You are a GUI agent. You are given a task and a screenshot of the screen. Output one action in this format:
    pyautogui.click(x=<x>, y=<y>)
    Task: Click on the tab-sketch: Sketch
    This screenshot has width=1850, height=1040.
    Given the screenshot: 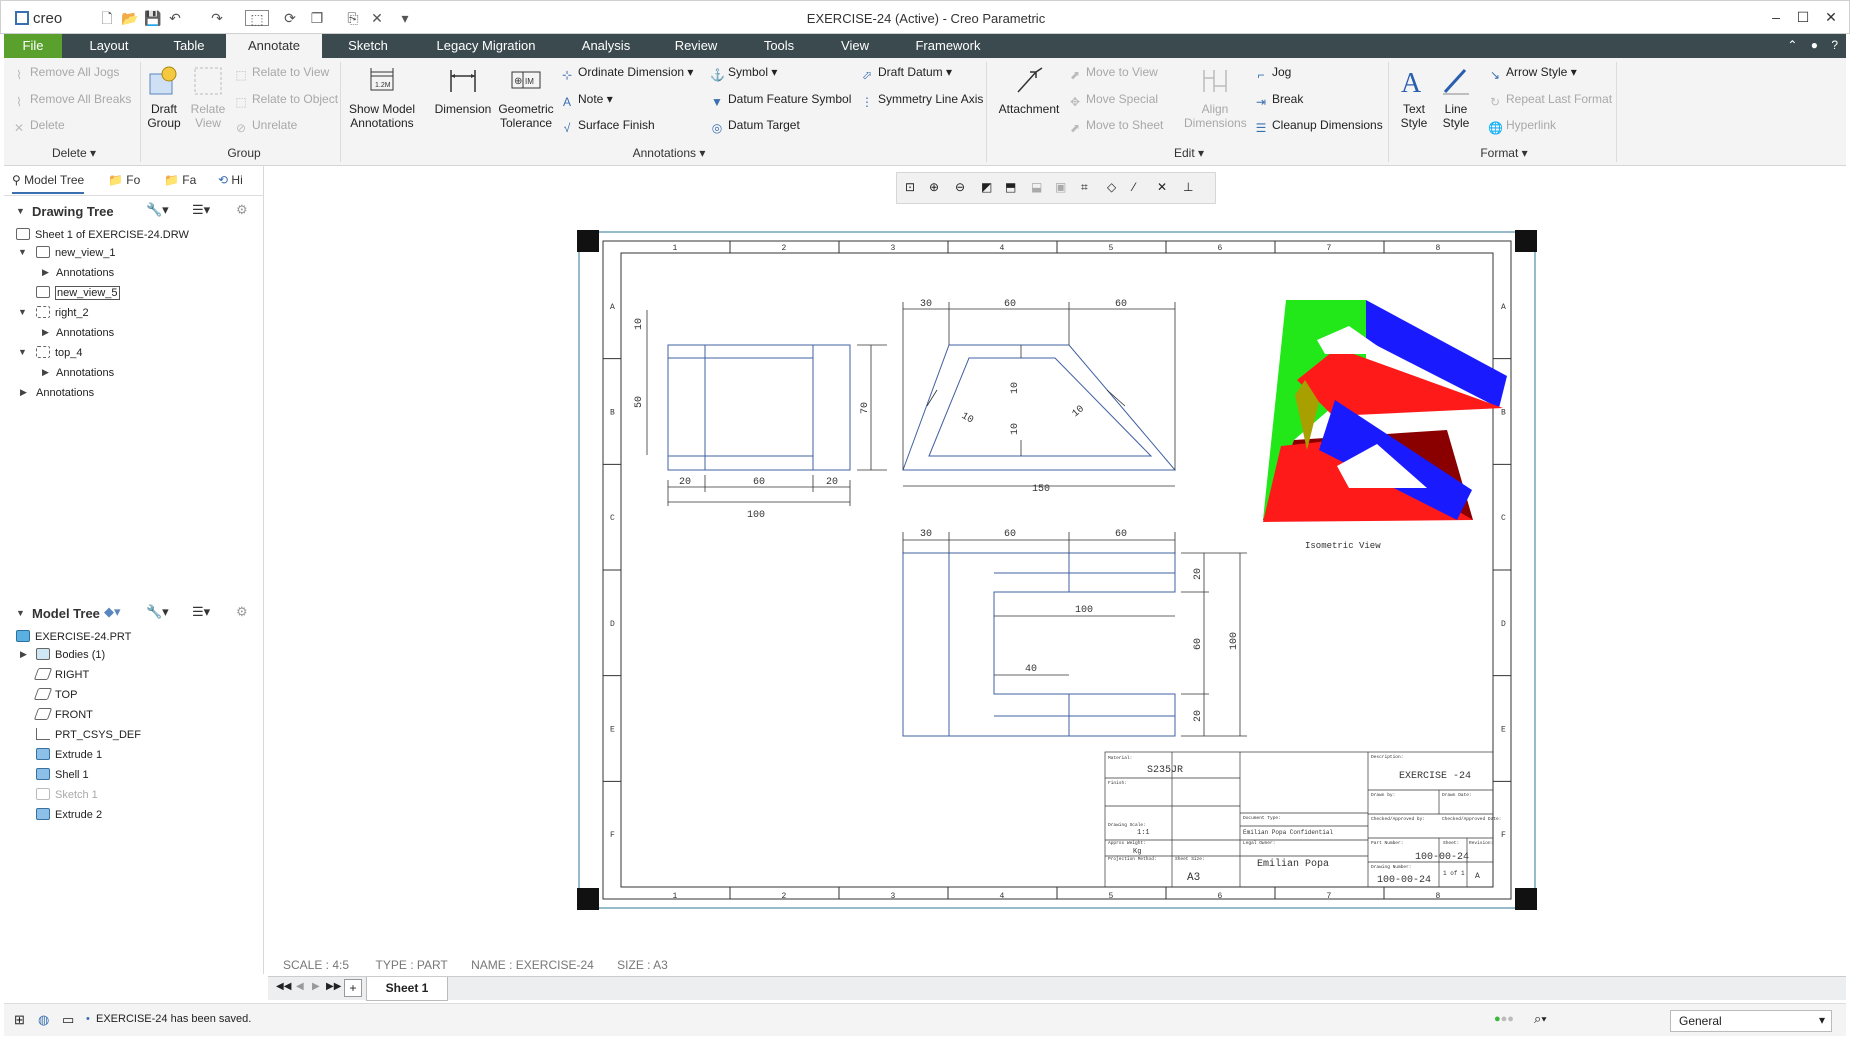 What is the action you would take?
    pyautogui.click(x=368, y=46)
    